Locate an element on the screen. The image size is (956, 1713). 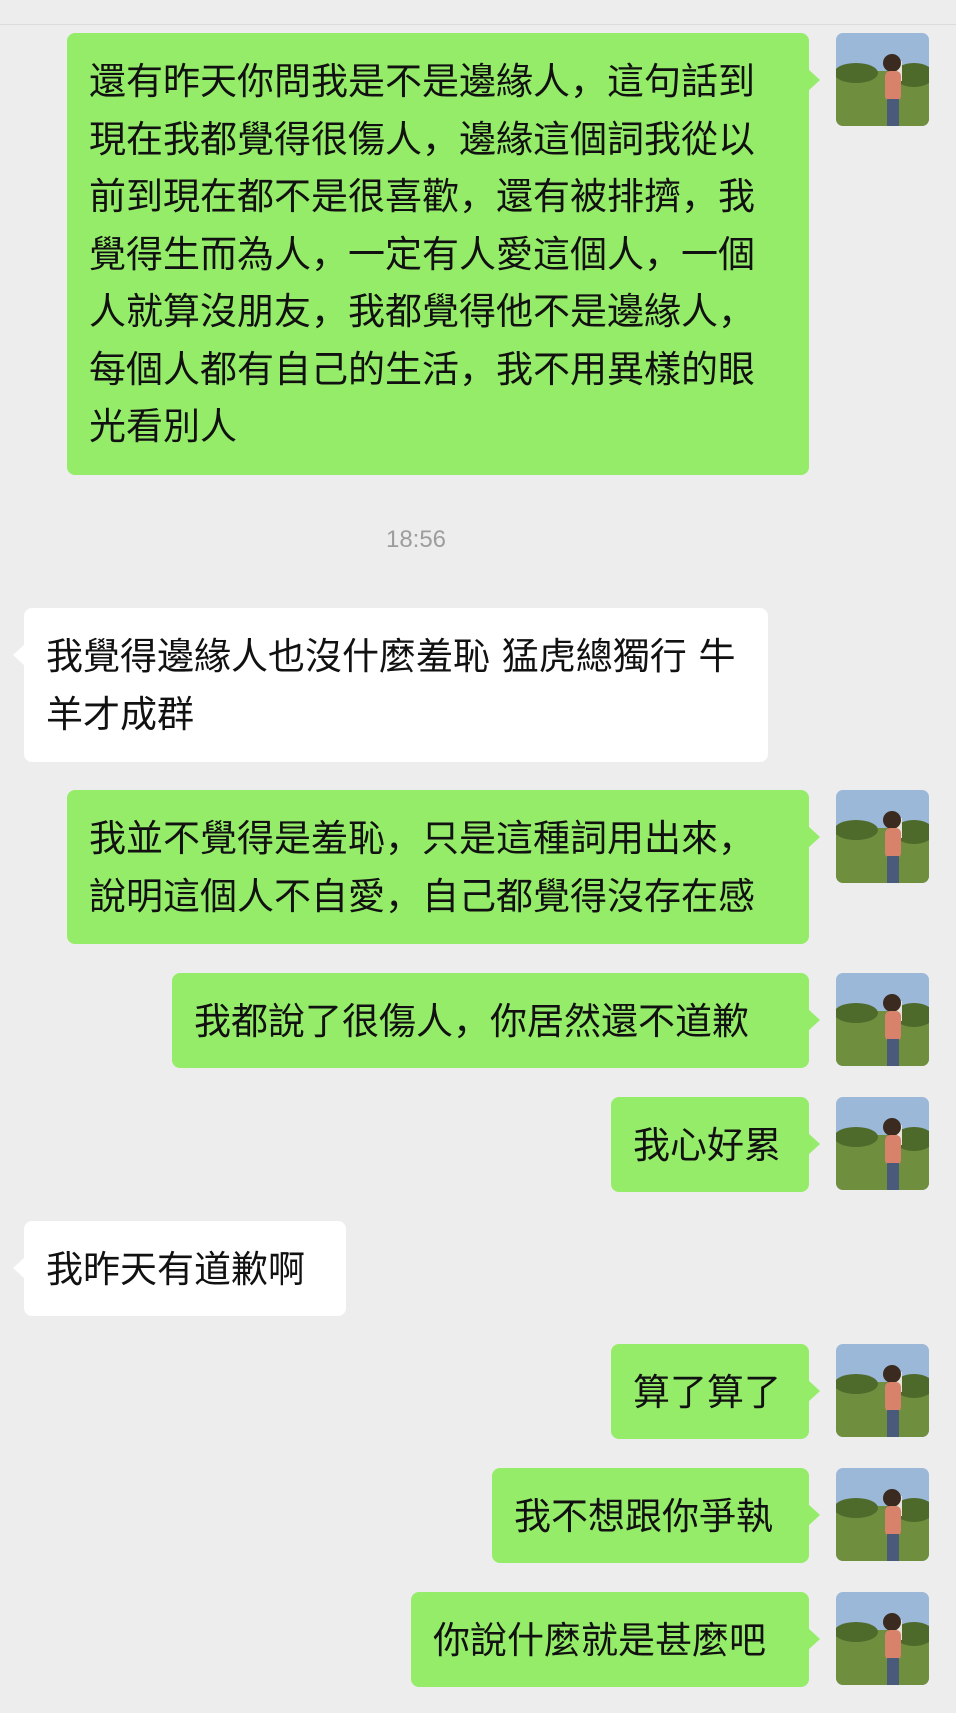
sent-message-bubble: 你說什麼就是甚麼吧 is located at coordinates (615, 1639).